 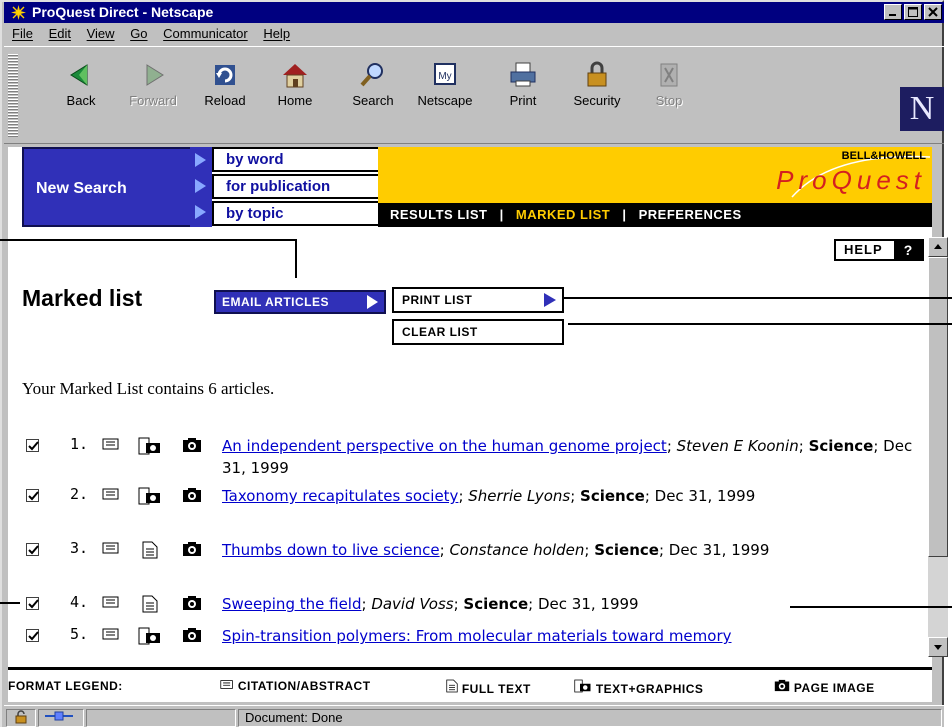 I want to click on minimize-button, so click(x=893, y=12).